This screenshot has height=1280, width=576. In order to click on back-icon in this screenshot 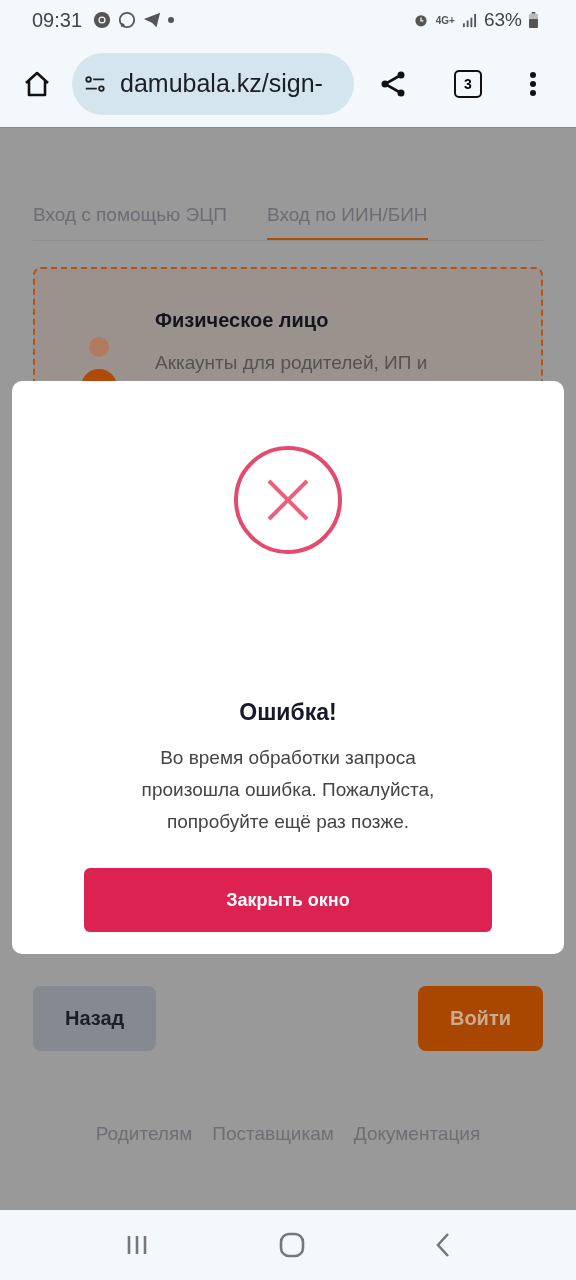, I will do `click(443, 1245)`.